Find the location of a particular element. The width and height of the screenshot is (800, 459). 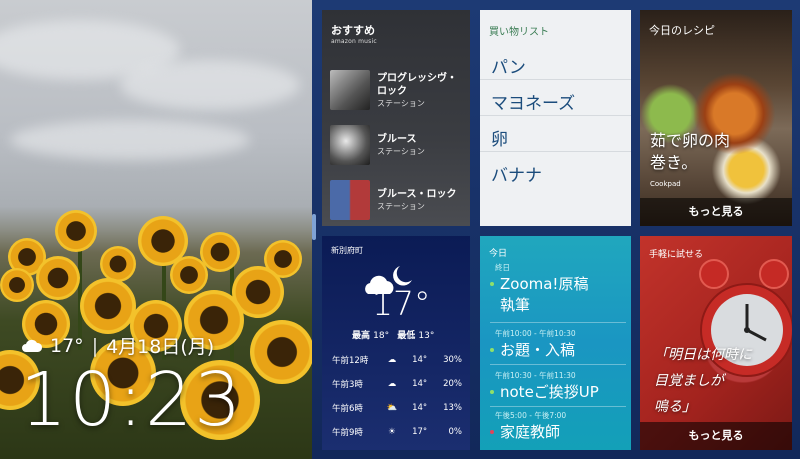

low-label: 最低 is located at coordinates (406, 336).